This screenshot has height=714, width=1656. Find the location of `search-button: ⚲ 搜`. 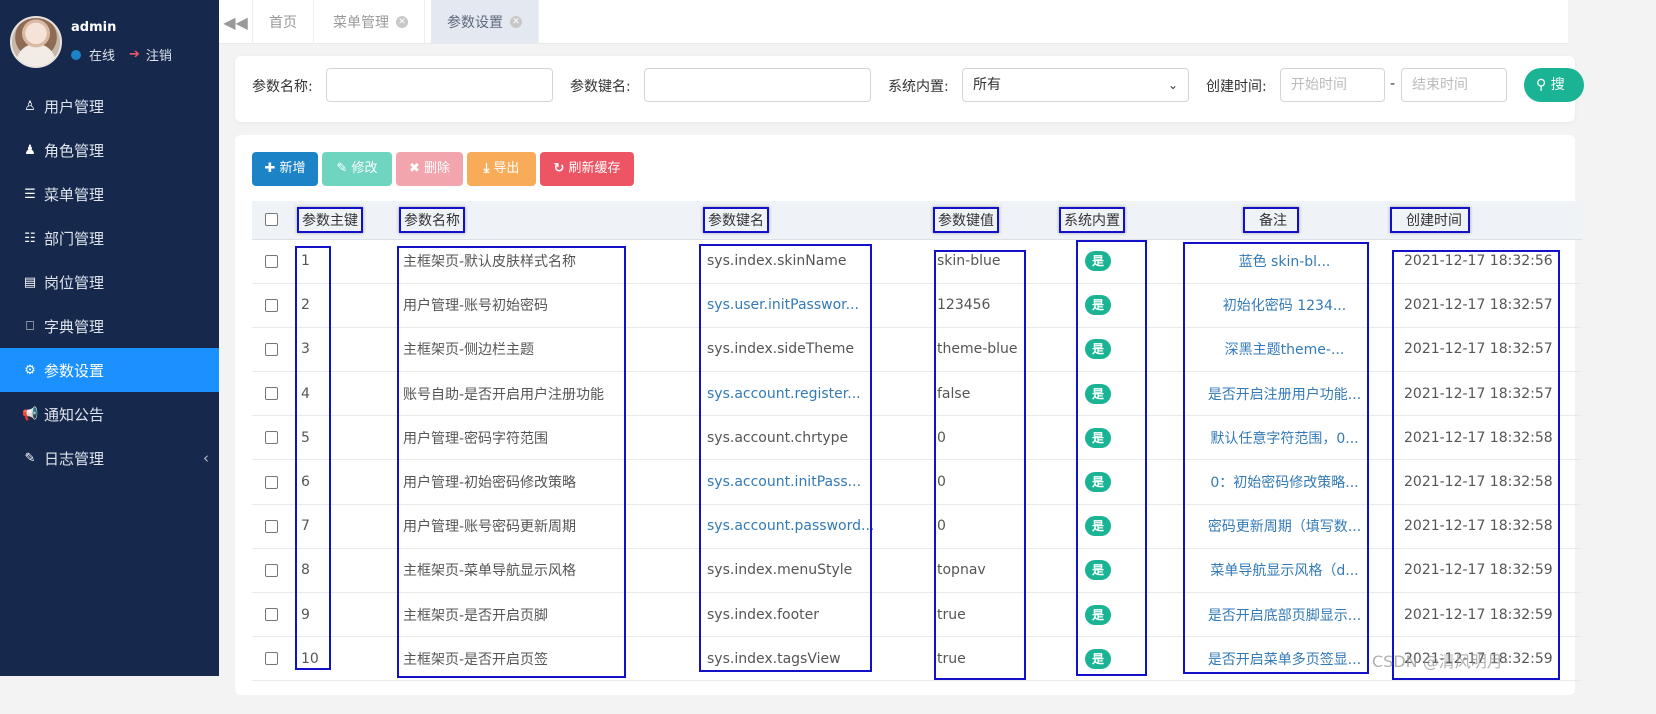

search-button: ⚲ 搜 is located at coordinates (1554, 85).